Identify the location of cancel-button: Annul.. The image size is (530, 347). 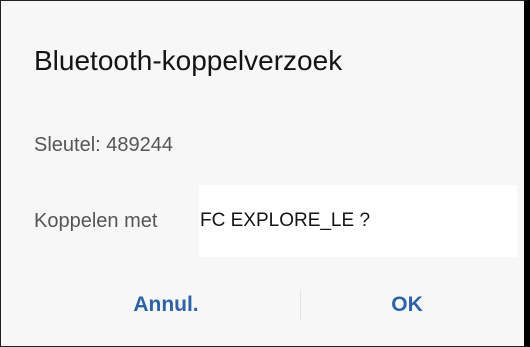
(166, 305).